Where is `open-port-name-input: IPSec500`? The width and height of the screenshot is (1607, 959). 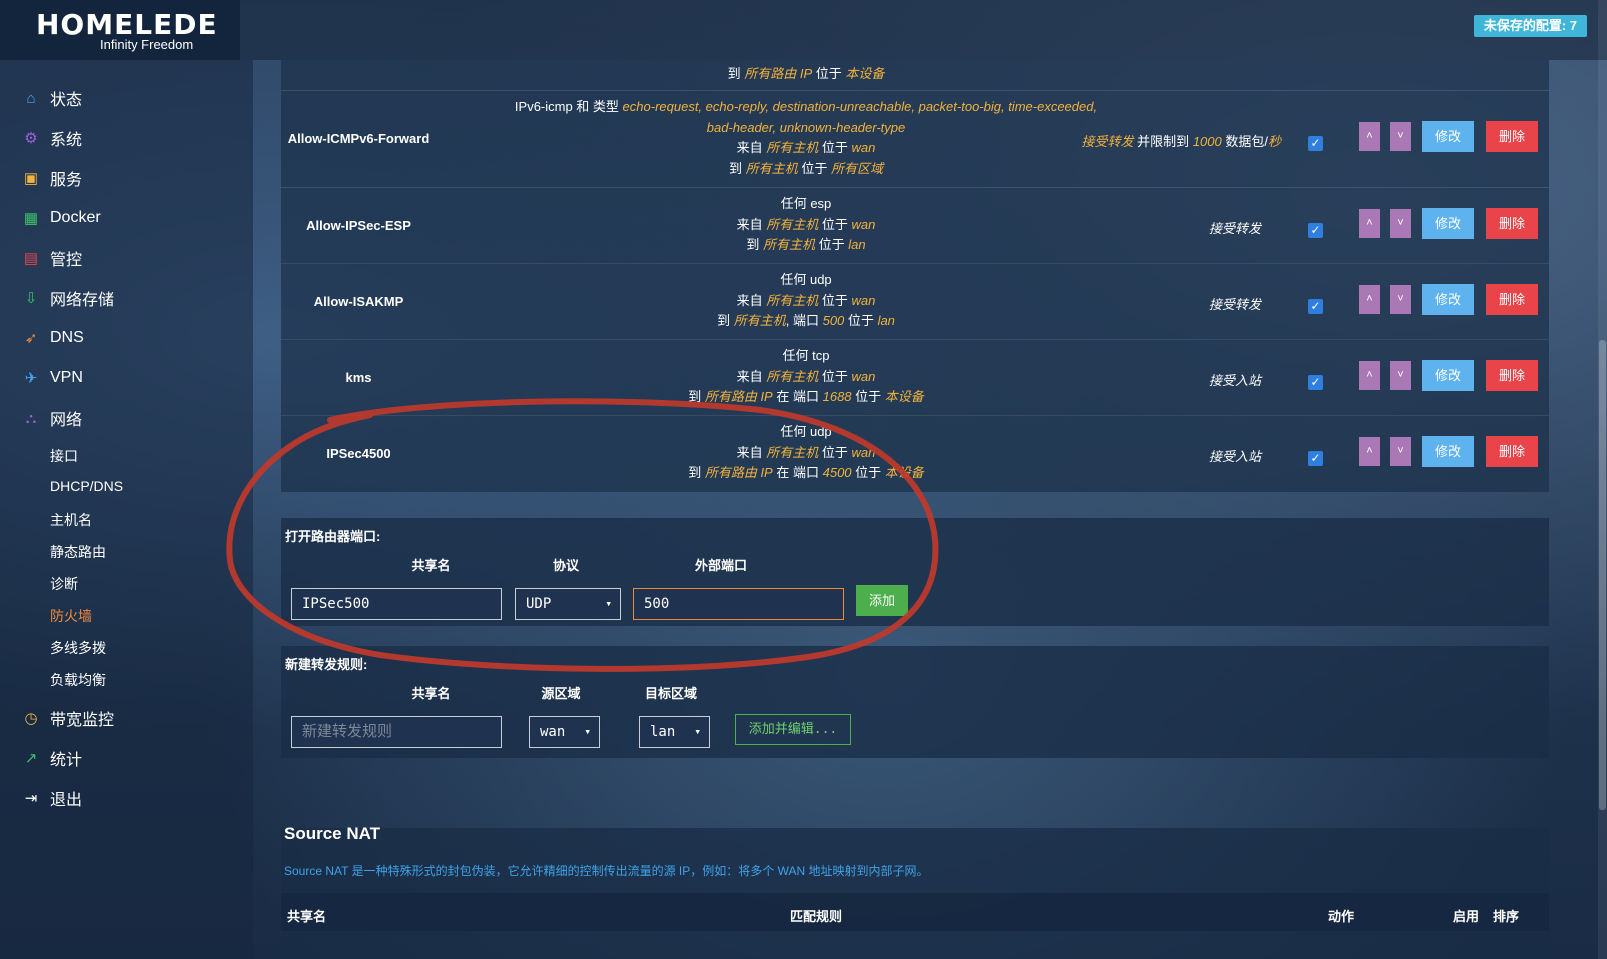 open-port-name-input: IPSec500 is located at coordinates (396, 604).